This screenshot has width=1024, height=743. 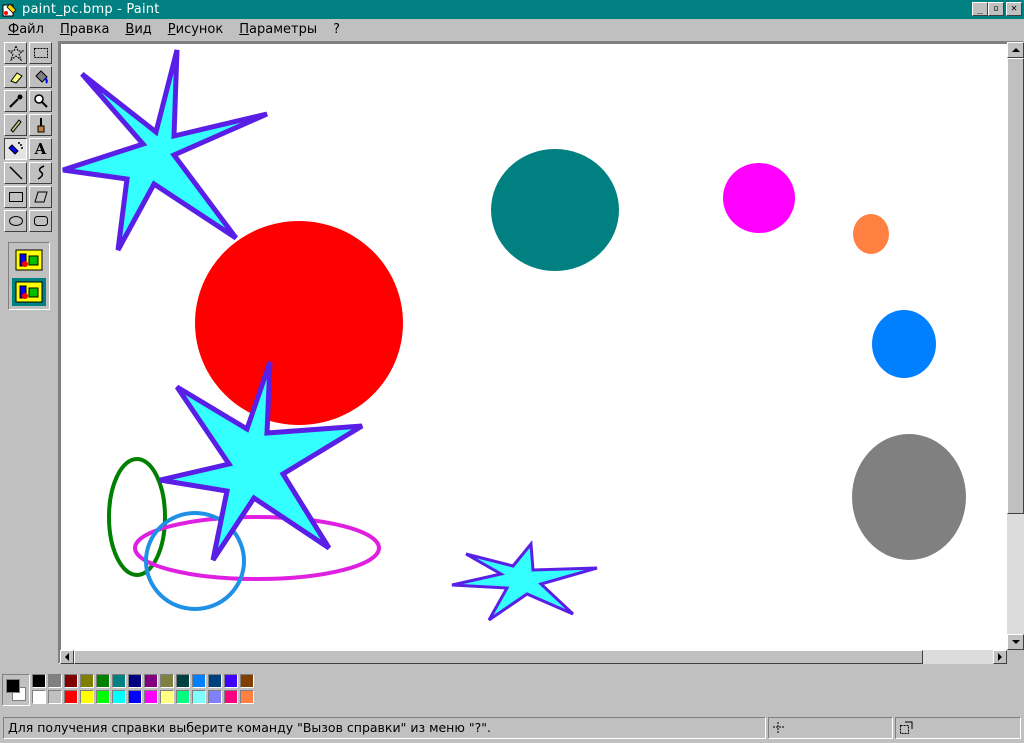 I want to click on orange-circle, so click(x=871, y=234).